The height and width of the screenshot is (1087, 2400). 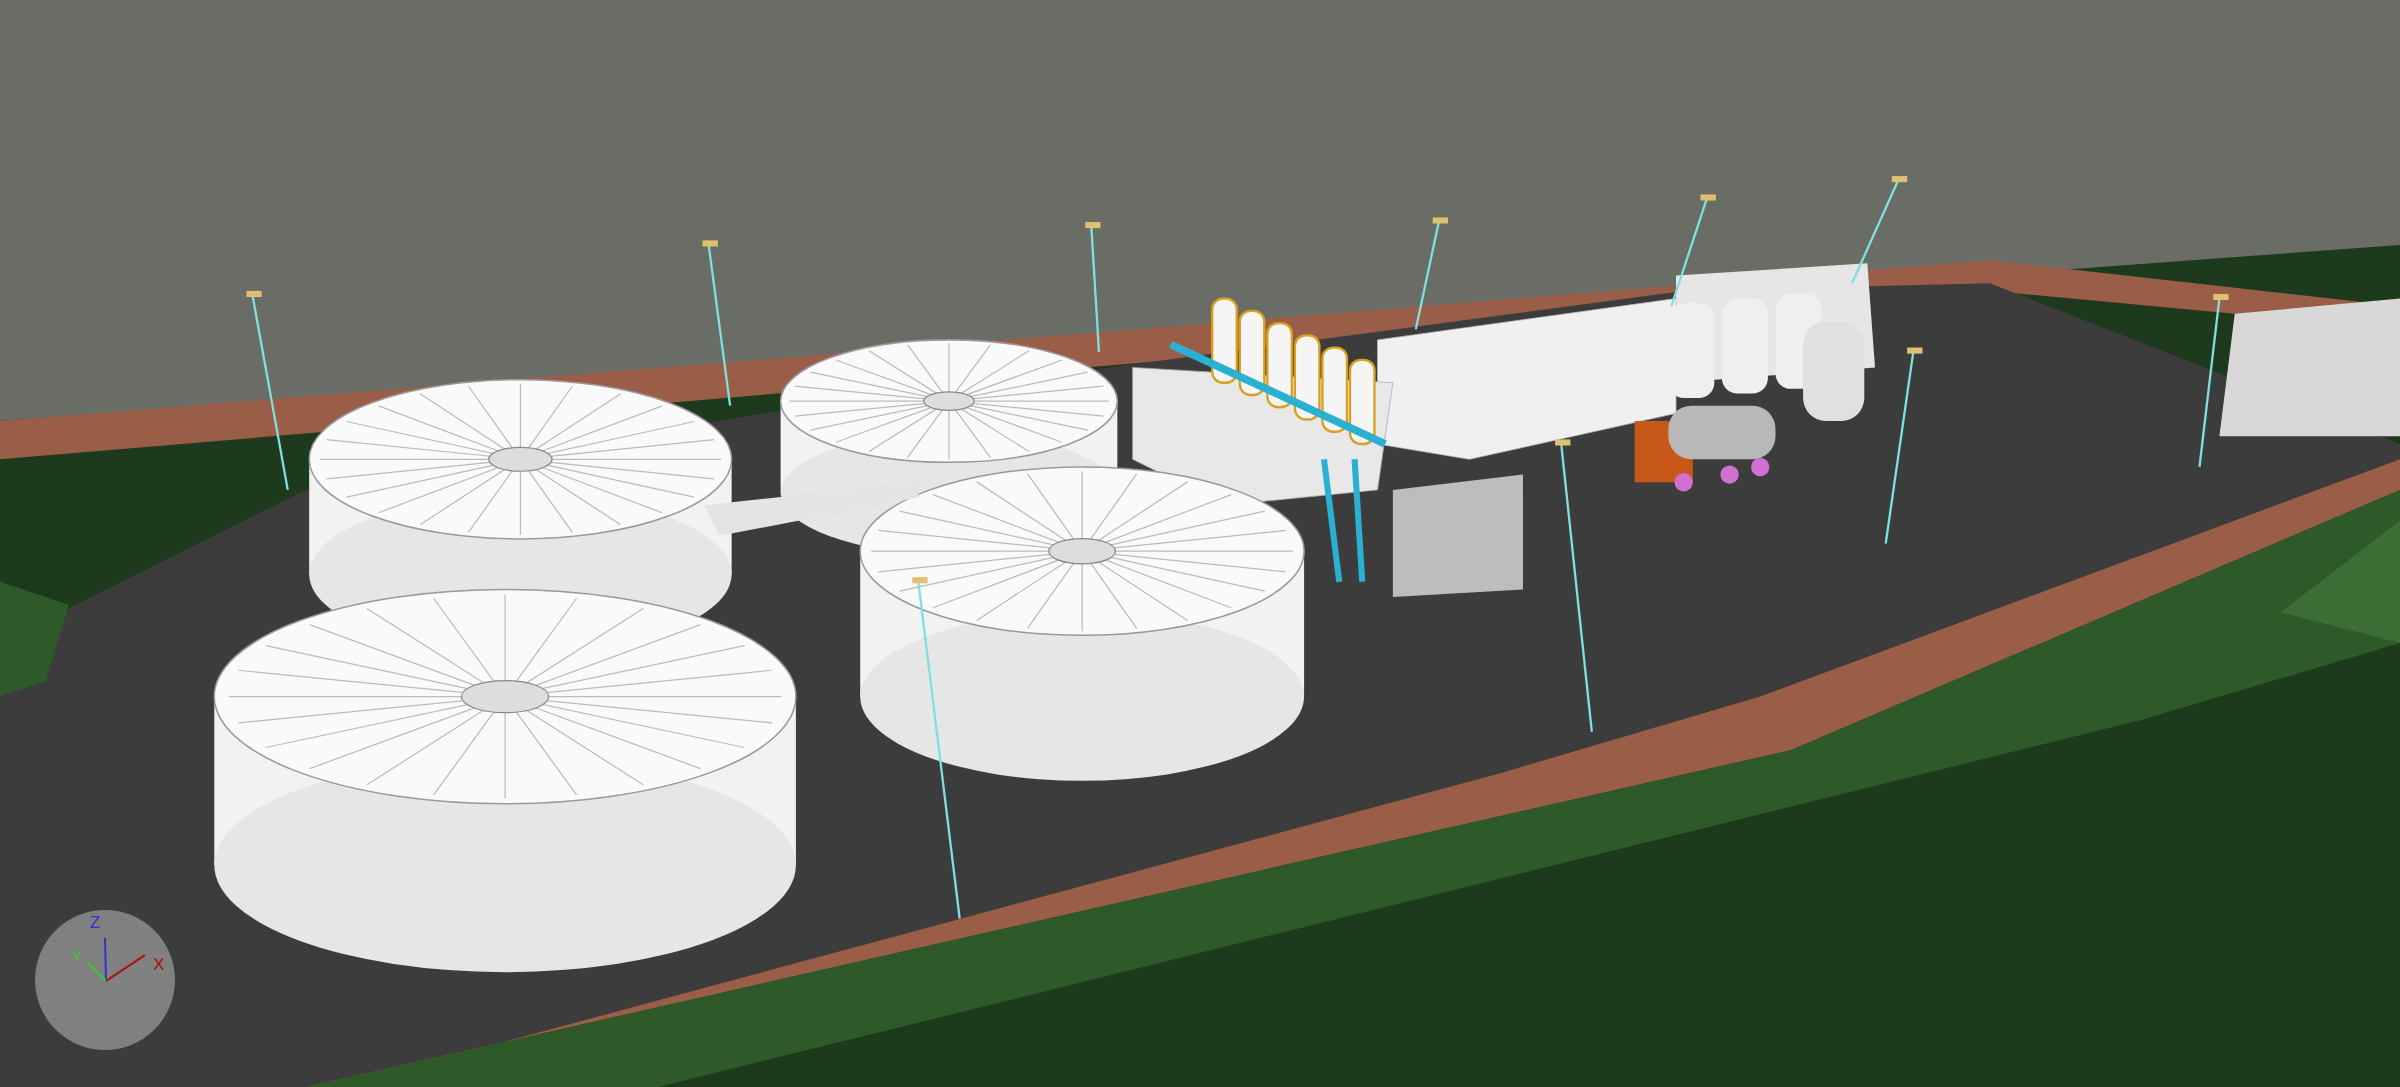 I want to click on axis-label: Z, so click(x=95, y=922).